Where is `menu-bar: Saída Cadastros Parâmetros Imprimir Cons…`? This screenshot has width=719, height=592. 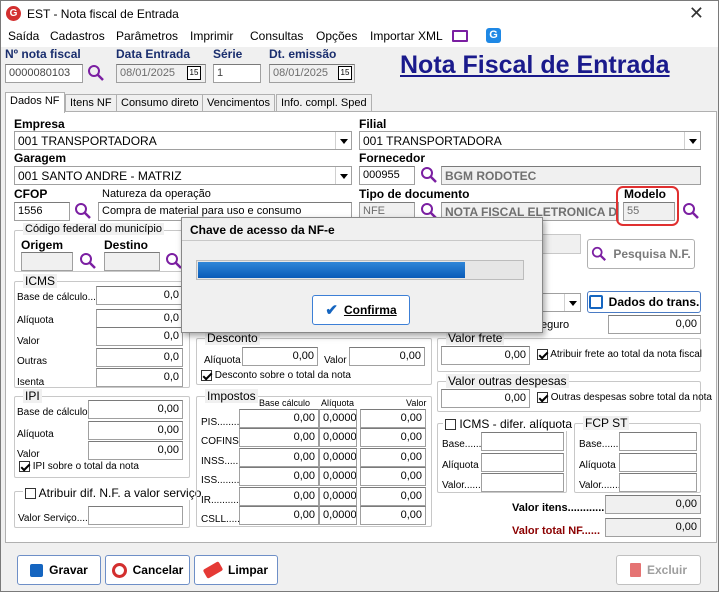
menu-bar: Saída Cadastros Parâmetros Imprimir Cons… is located at coordinates (359, 36).